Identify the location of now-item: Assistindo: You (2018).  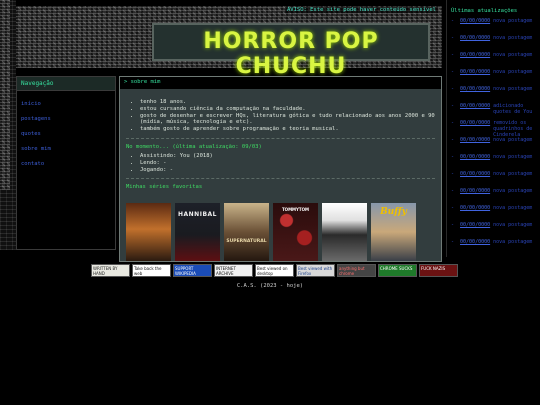
(290, 156).